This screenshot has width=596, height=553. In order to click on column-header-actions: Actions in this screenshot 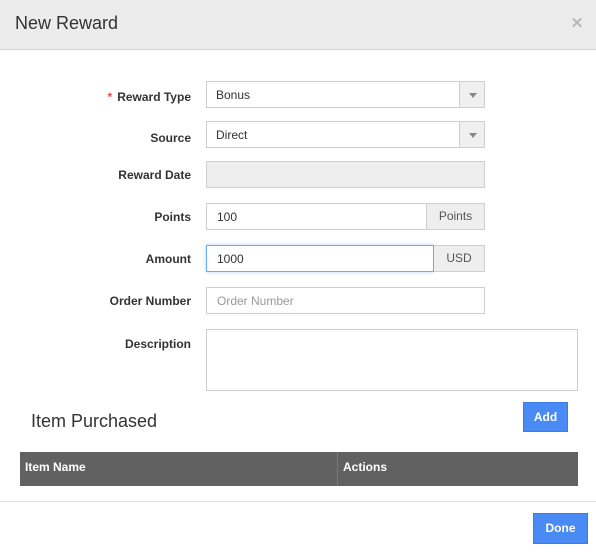, I will do `click(365, 467)`.